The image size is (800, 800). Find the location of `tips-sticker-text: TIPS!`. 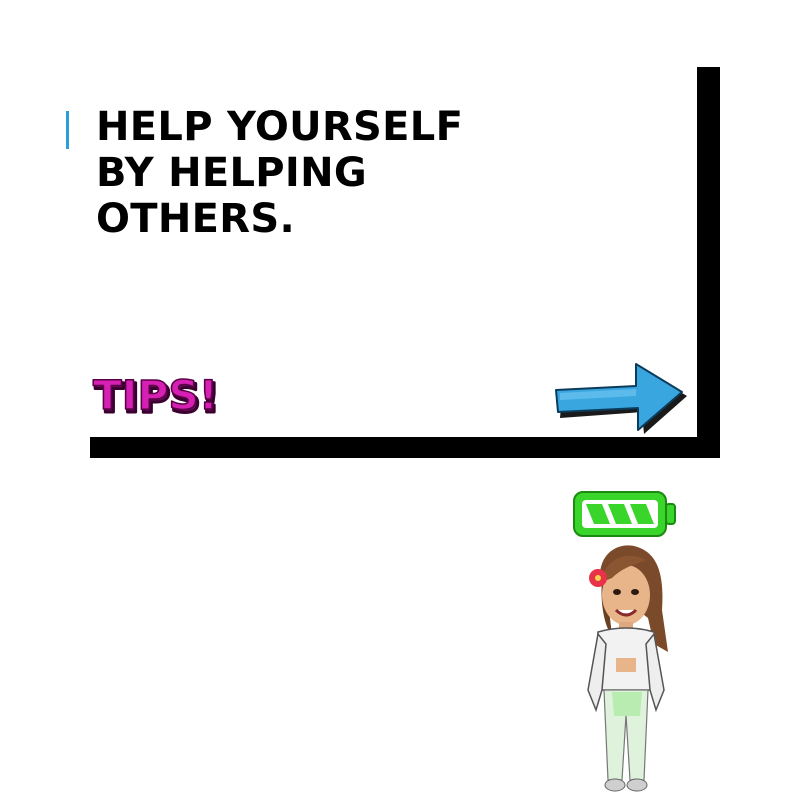

tips-sticker-text: TIPS! is located at coordinates (155, 396).